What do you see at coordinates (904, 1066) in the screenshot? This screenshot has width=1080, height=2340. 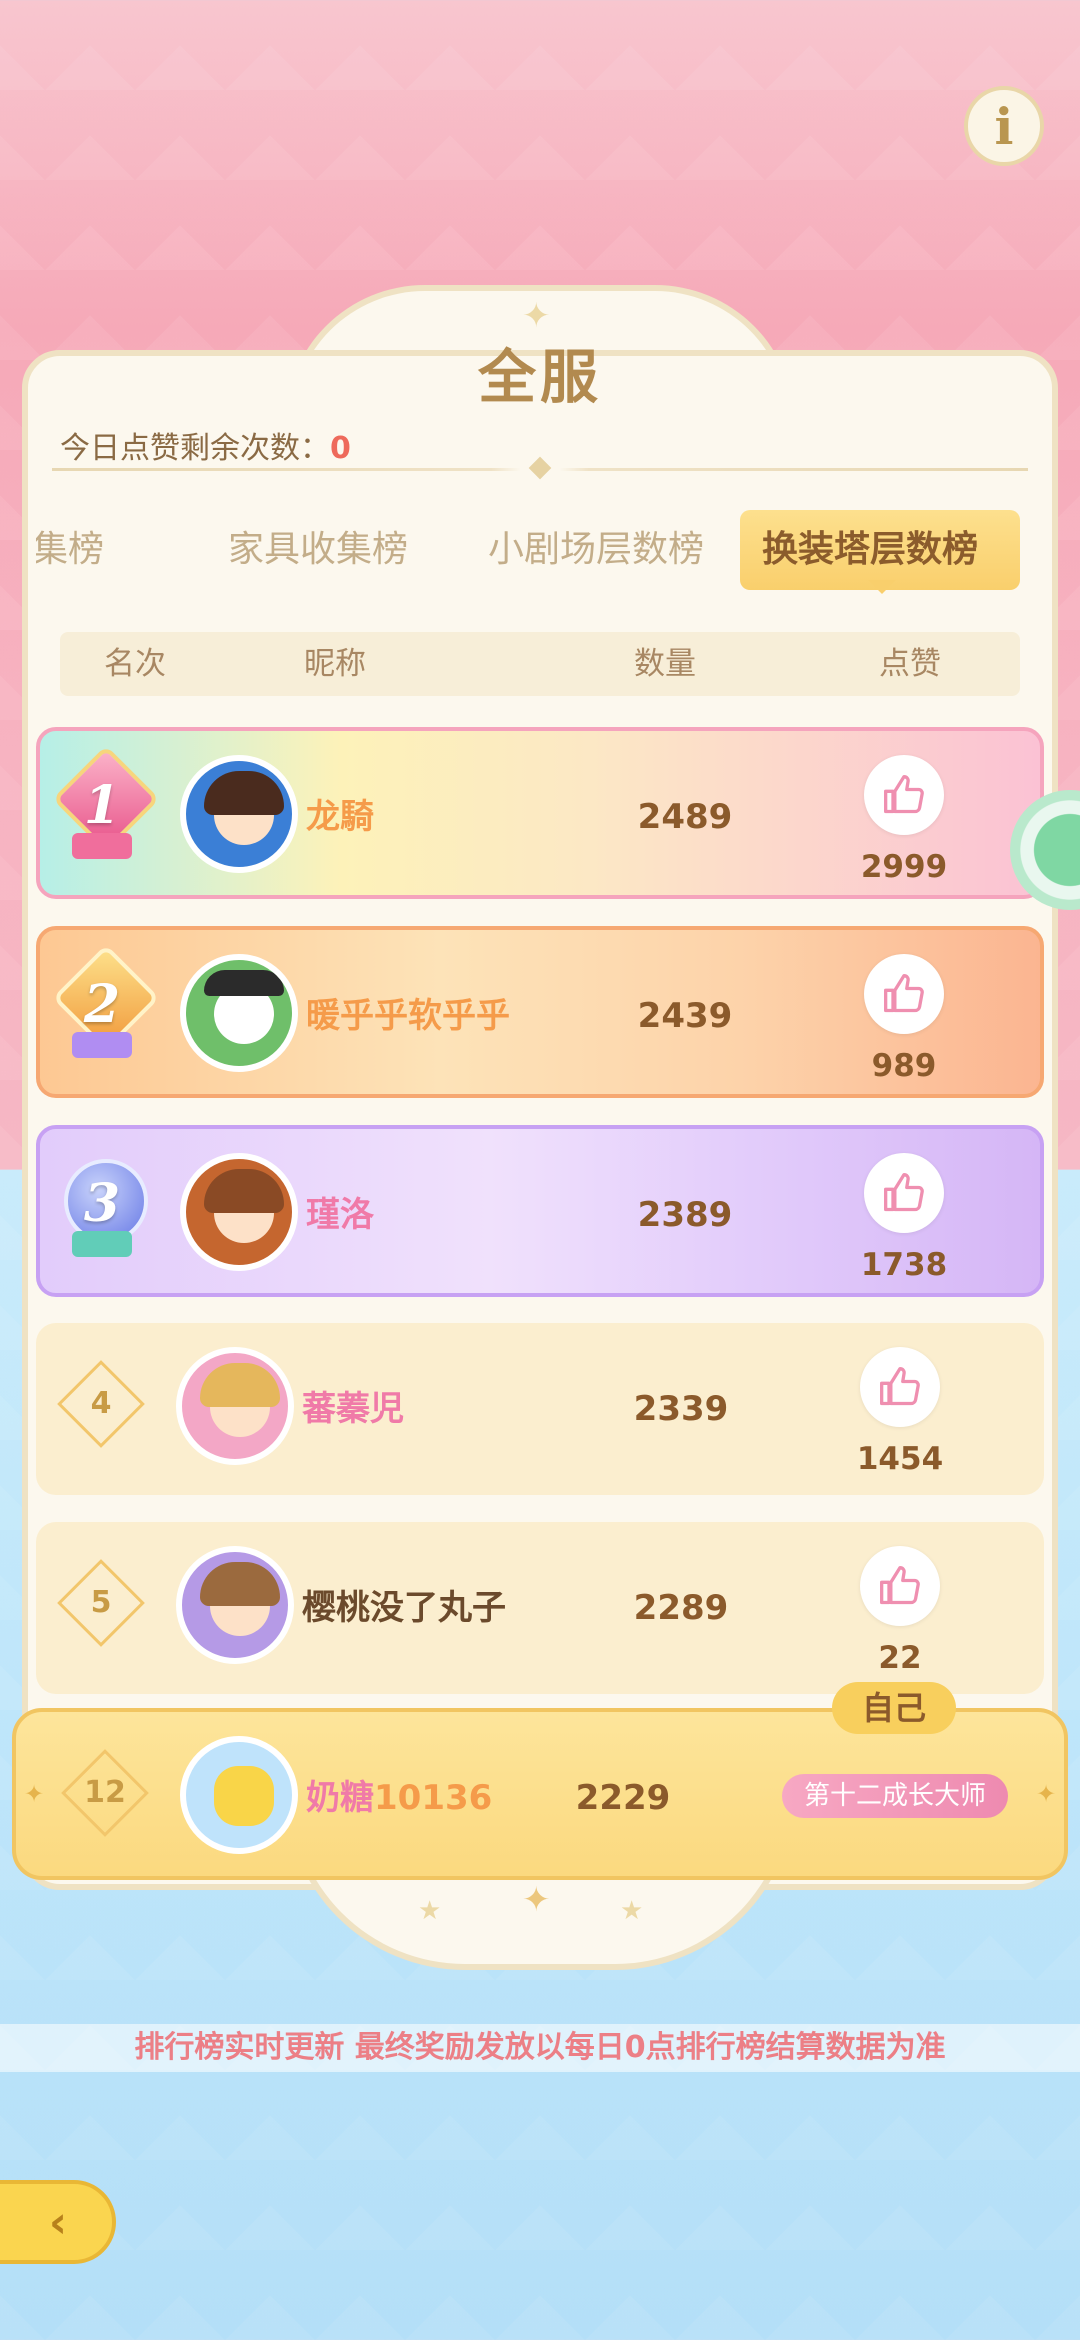 I see `like-count: 989` at bounding box center [904, 1066].